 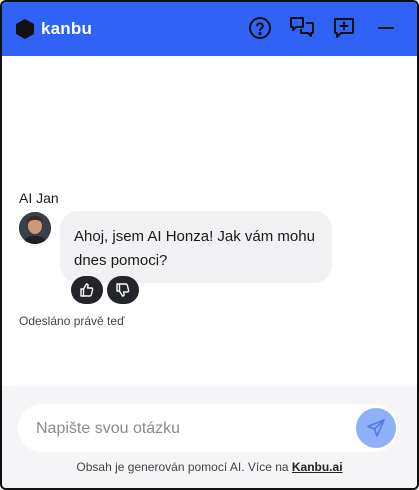 I want to click on minimize-icon, so click(x=386, y=28).